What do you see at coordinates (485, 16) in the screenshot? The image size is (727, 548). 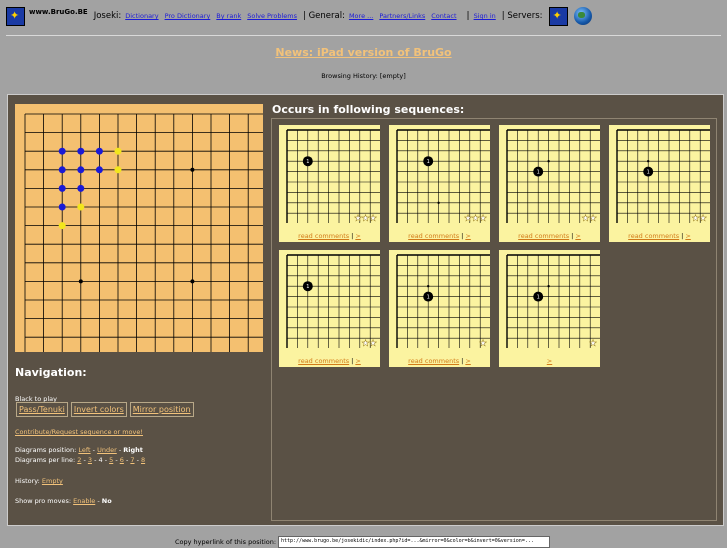 I see `sign-in-link: Sign in` at bounding box center [485, 16].